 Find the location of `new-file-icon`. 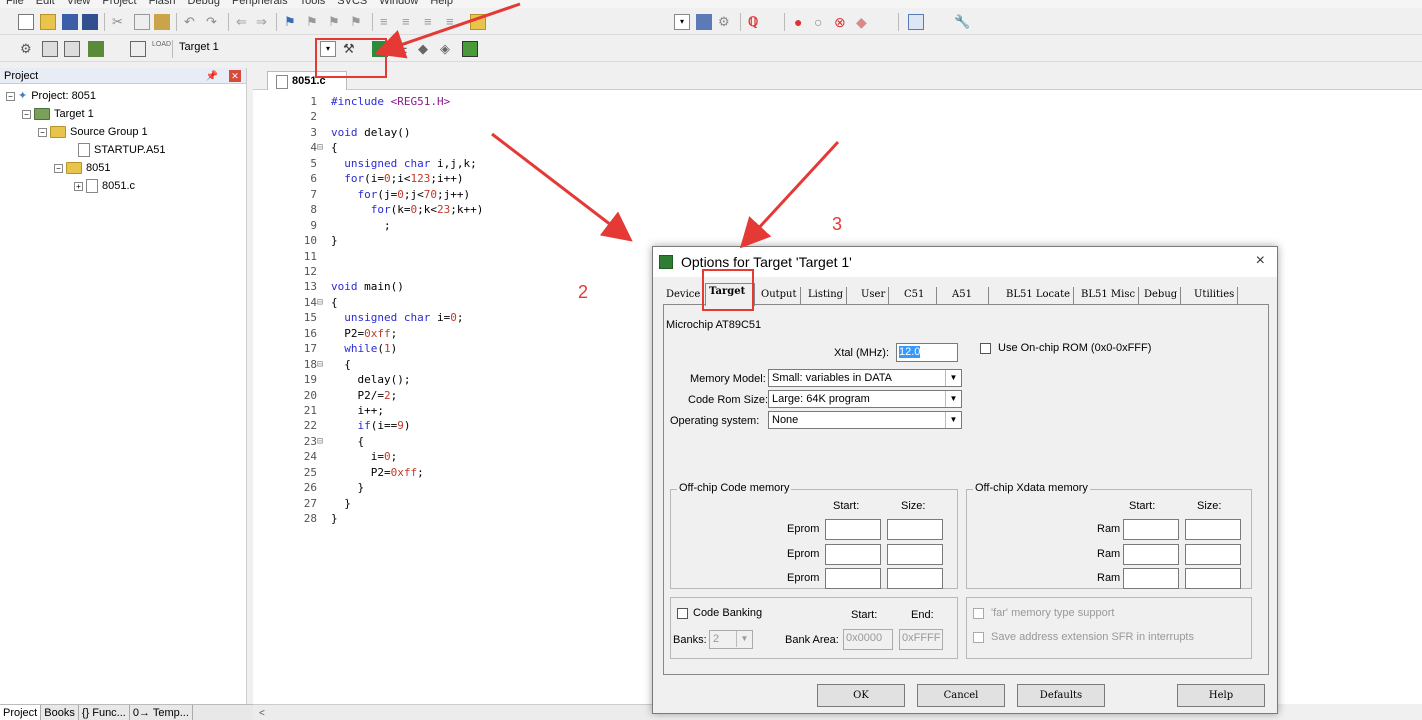

new-file-icon is located at coordinates (26, 22).